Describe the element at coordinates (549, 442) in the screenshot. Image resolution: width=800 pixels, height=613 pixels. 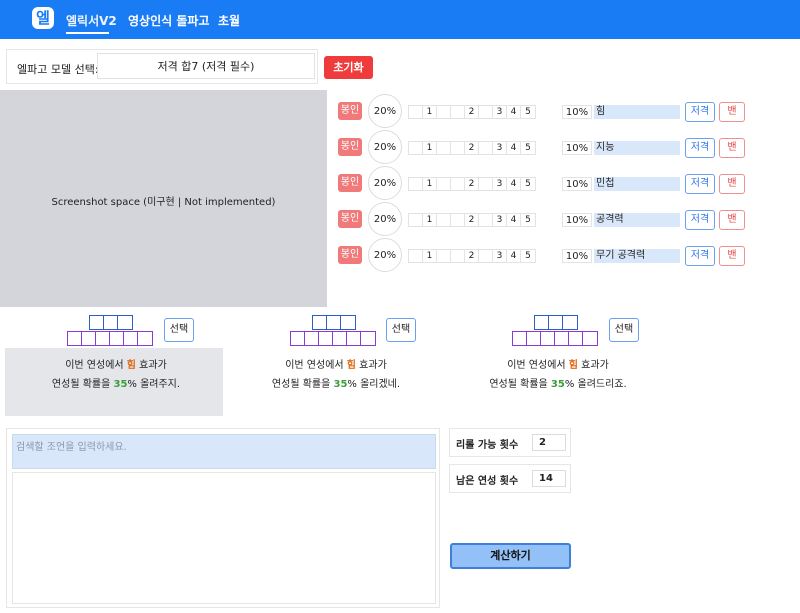
I see `reroll-count-input: 2` at that location.